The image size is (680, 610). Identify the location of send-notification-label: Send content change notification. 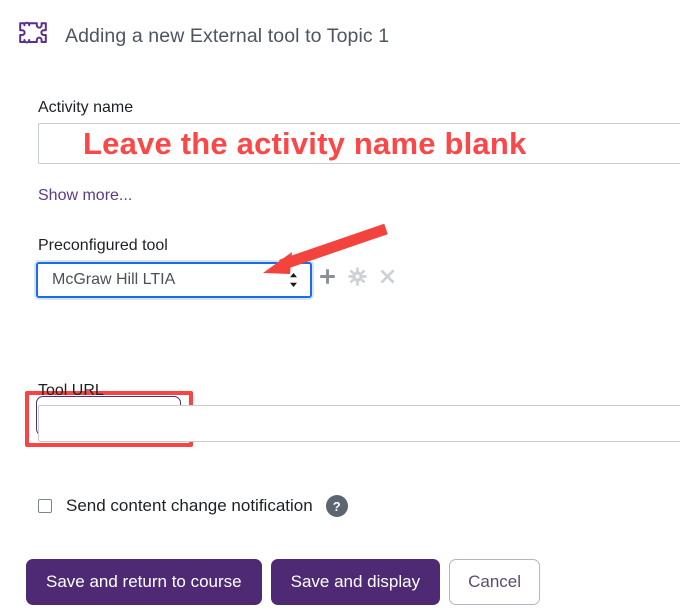
(189, 505).